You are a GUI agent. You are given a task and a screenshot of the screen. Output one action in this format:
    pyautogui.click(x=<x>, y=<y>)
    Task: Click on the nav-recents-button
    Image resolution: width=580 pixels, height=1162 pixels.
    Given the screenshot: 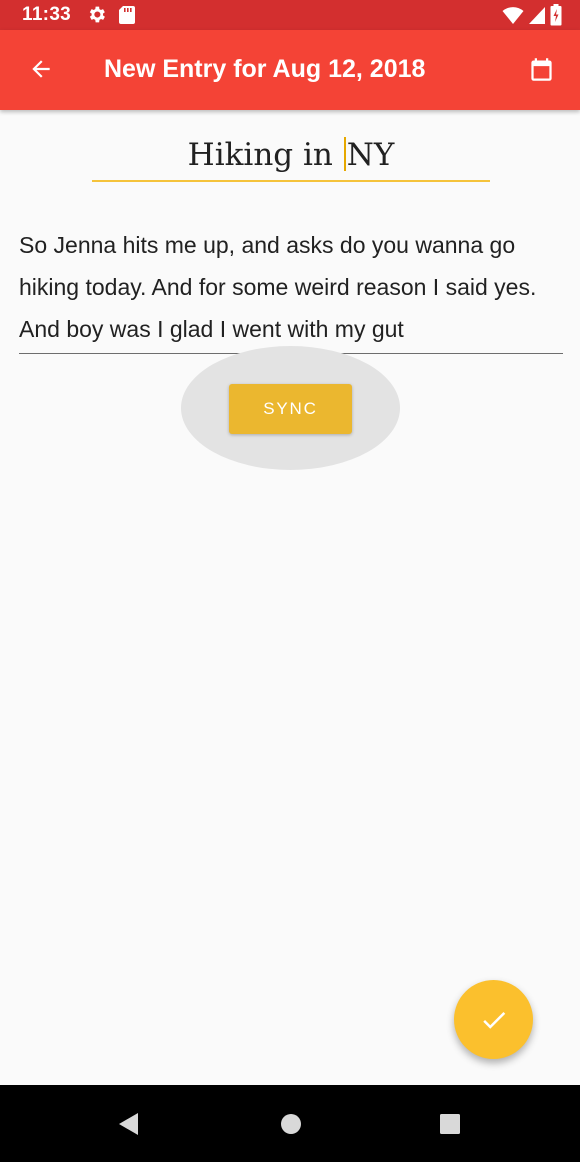 What is the action you would take?
    pyautogui.click(x=450, y=1124)
    